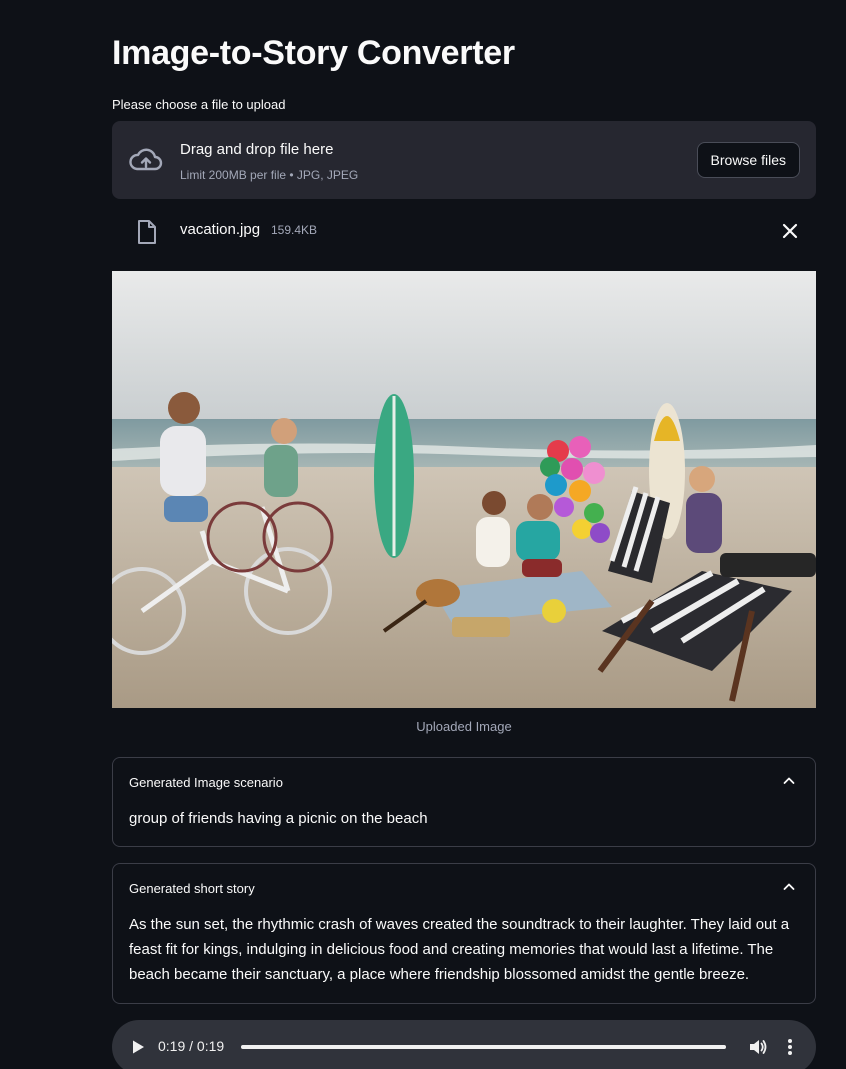  What do you see at coordinates (206, 782) in the screenshot?
I see `scenario-header: Generated Image scenario` at bounding box center [206, 782].